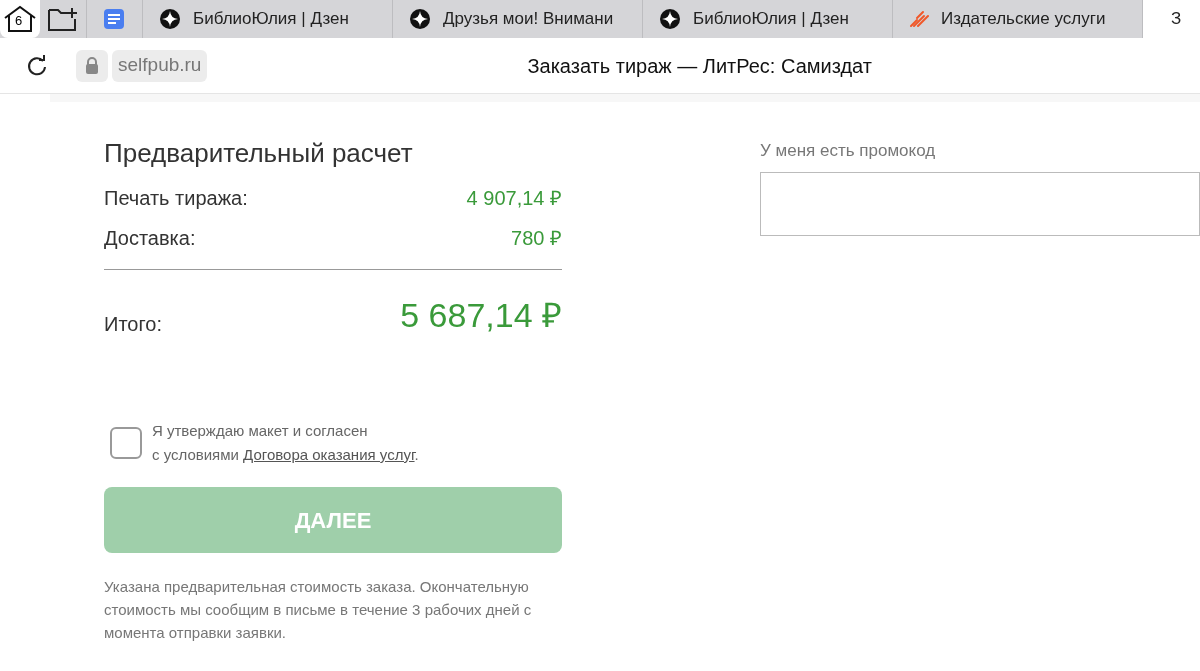 The image size is (1200, 671). Describe the element at coordinates (318, 610) in the screenshot. I see `disclaimer-text: Указана предварительная стоимость заказа. Окончательную стоимость мы сообщим в письме в течение 3 рабочих дней с момента отправки заявки.` at that location.